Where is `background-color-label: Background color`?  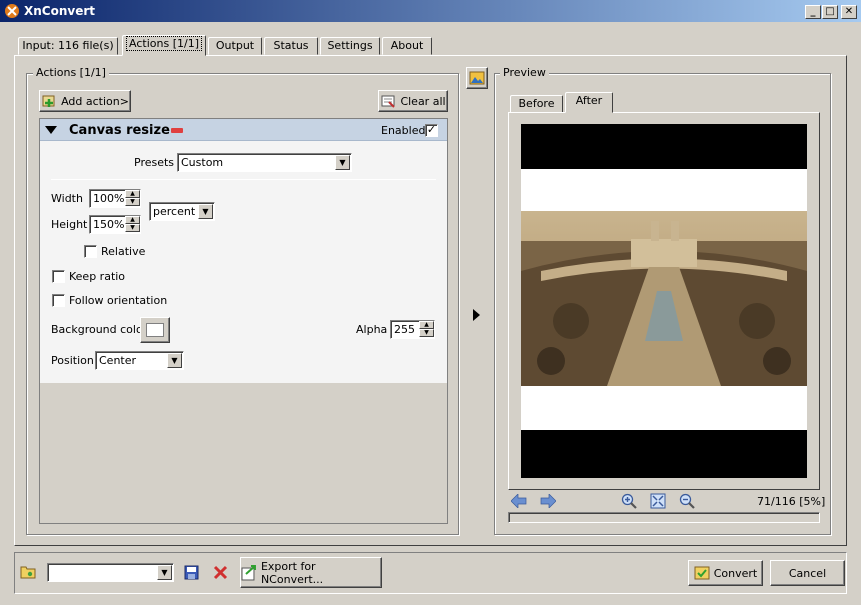
background-color-label: Background color is located at coordinates (99, 329).